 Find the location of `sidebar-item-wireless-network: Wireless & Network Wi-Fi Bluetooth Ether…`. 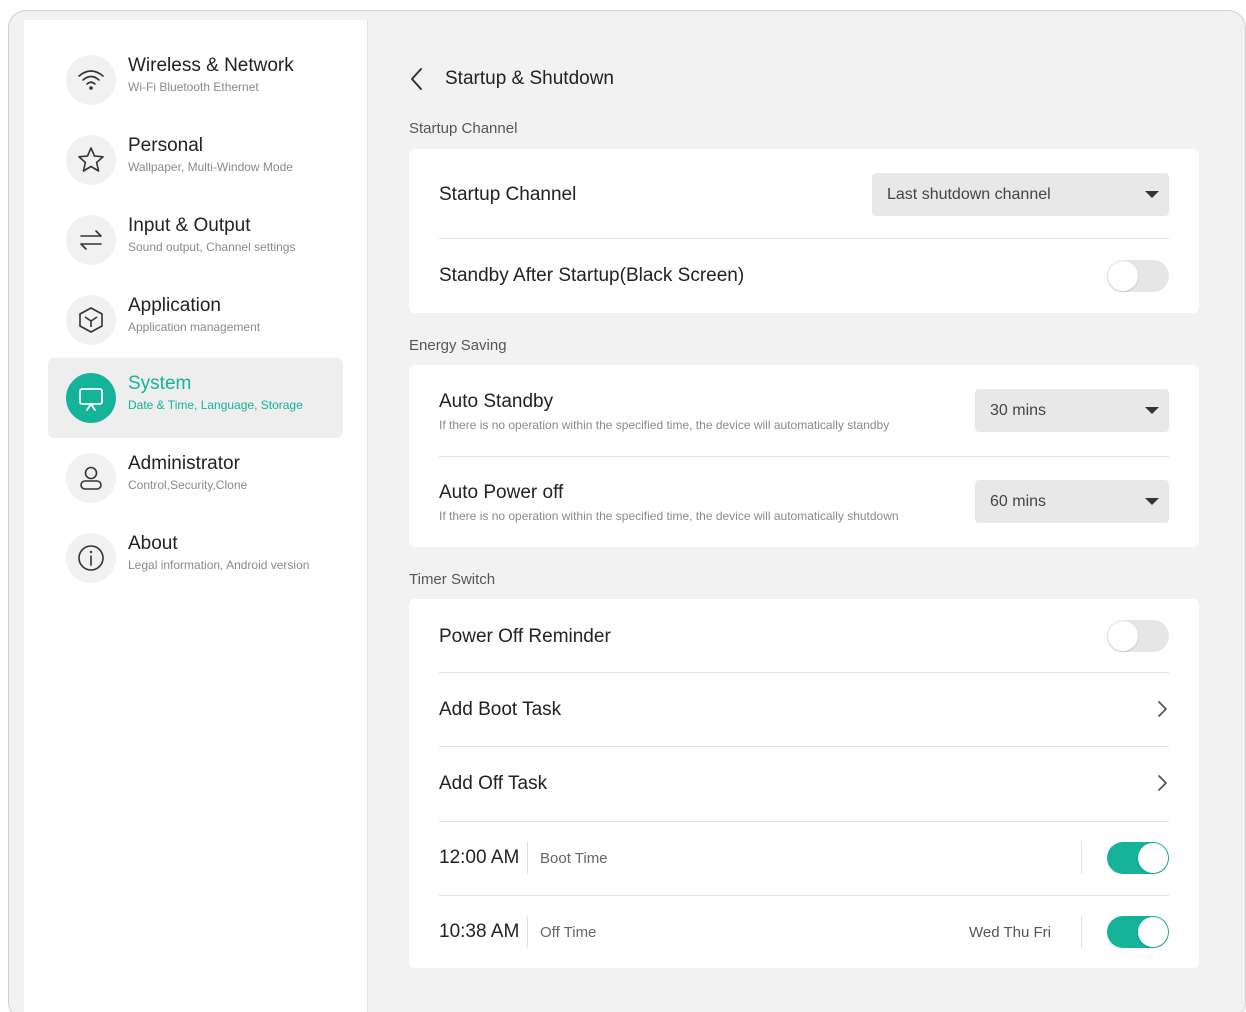

sidebar-item-wireless-network: Wireless & Network Wi-Fi Bluetooth Ether… is located at coordinates (195, 80).